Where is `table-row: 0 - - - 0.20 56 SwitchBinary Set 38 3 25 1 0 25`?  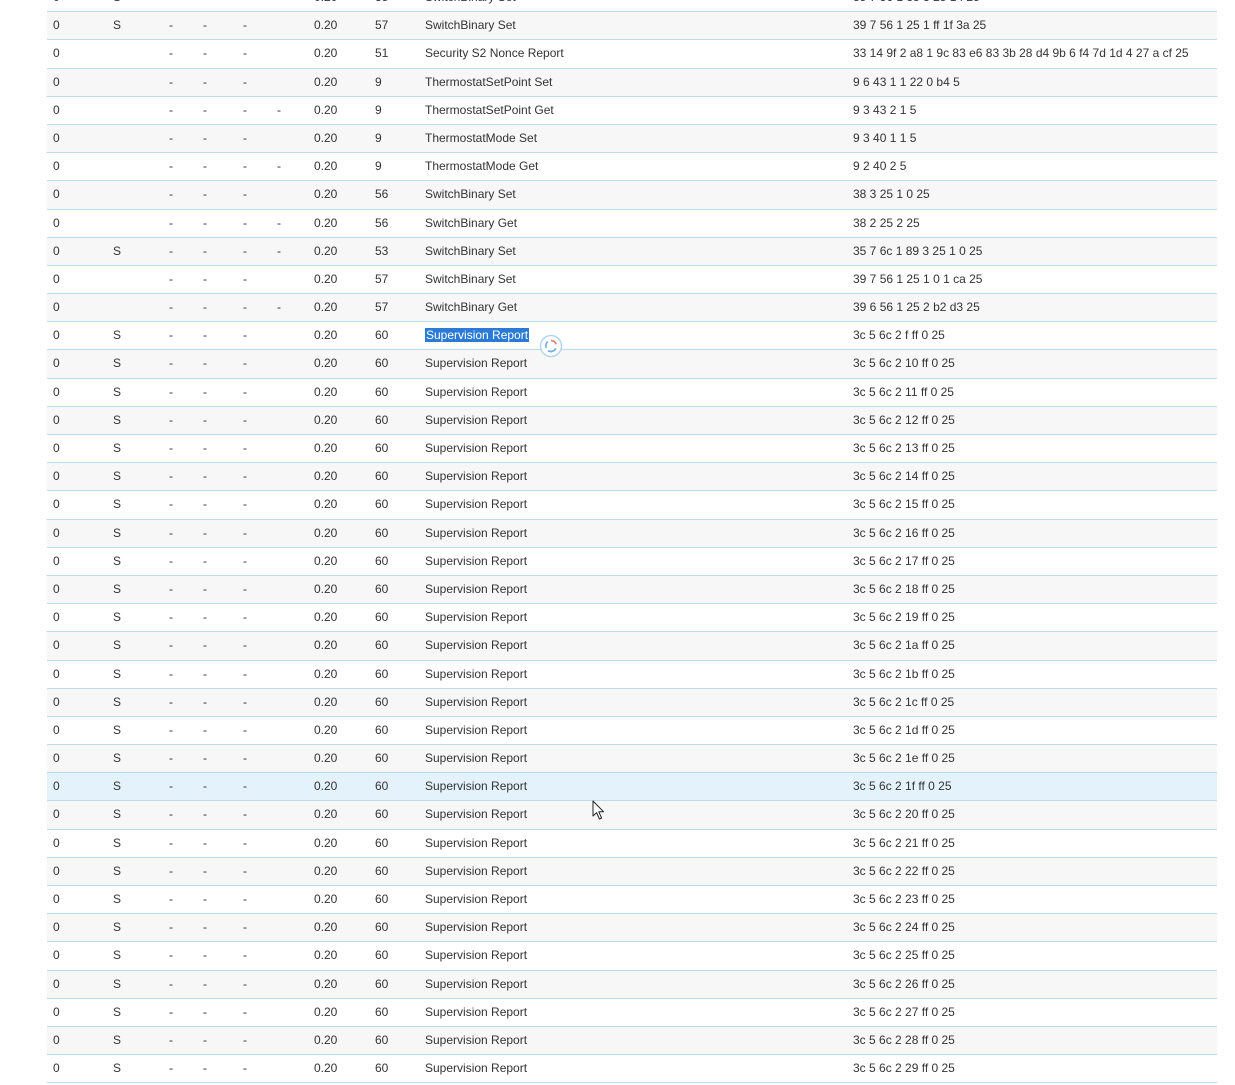 table-row: 0 - - - 0.20 56 SwitchBinary Set 38 3 25 1 0 25 is located at coordinates (632, 195).